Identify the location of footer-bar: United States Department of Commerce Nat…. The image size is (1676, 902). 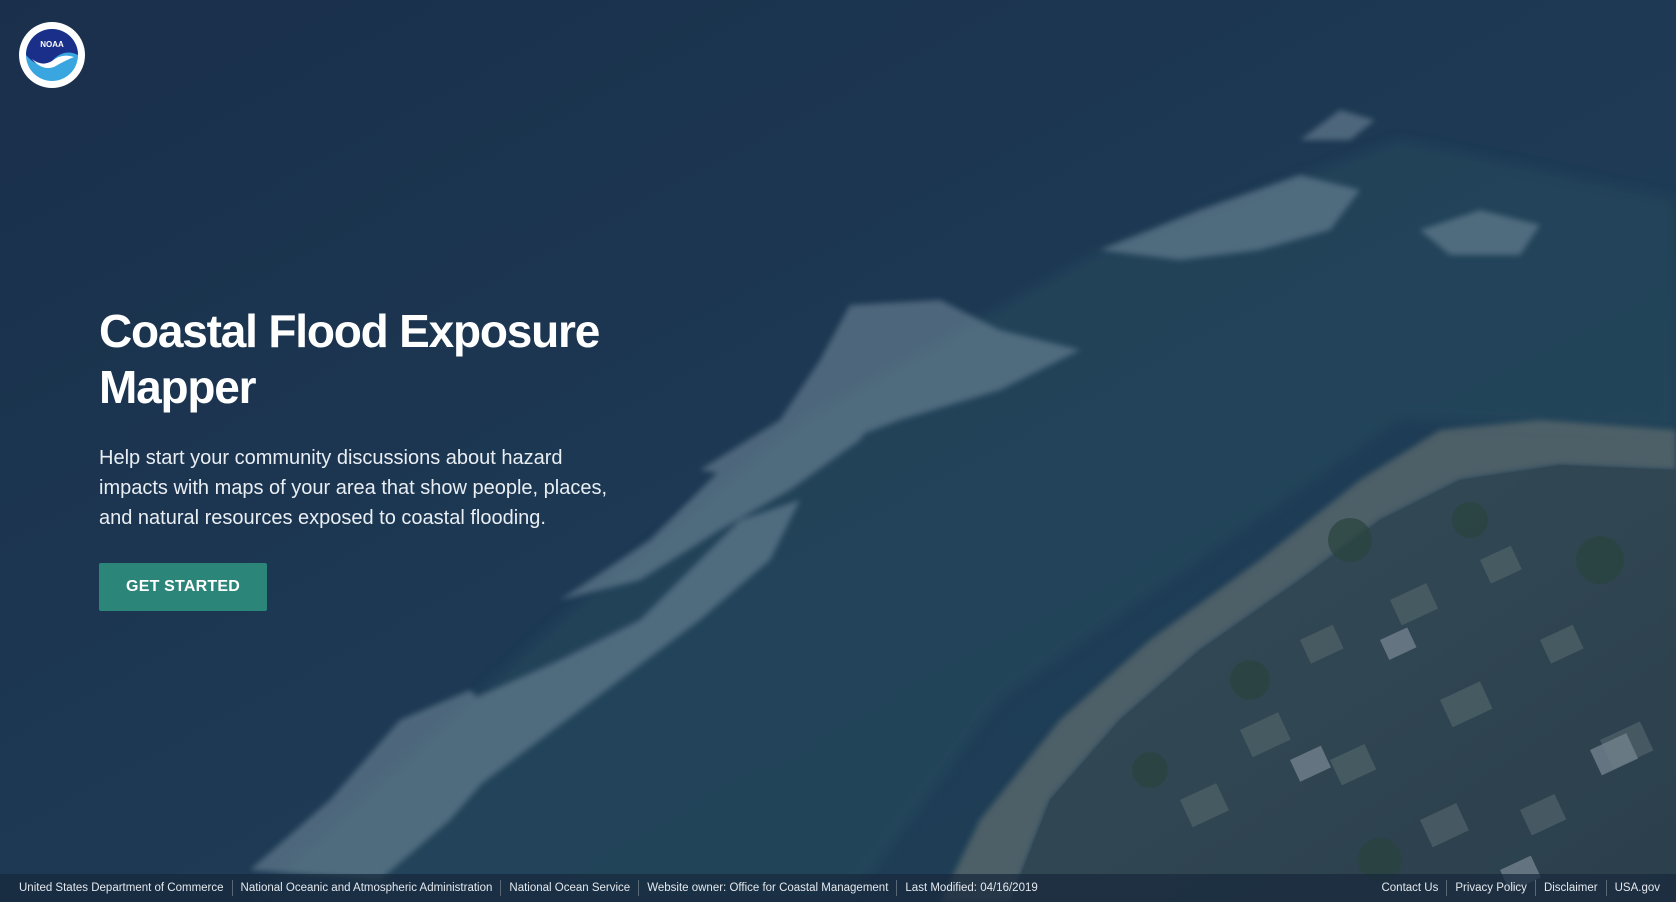
(838, 888).